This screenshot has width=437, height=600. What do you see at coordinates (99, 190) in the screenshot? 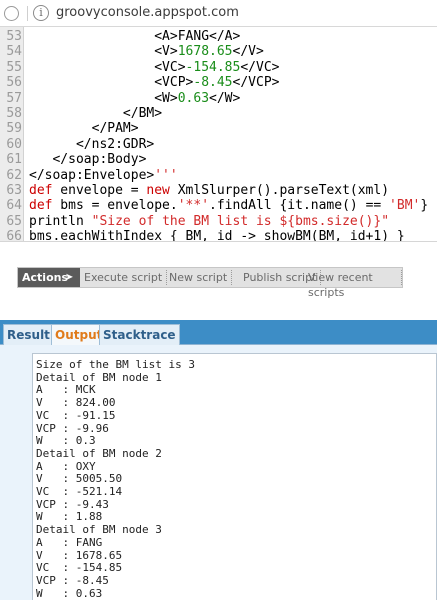
I see `code-token: envelope =` at bounding box center [99, 190].